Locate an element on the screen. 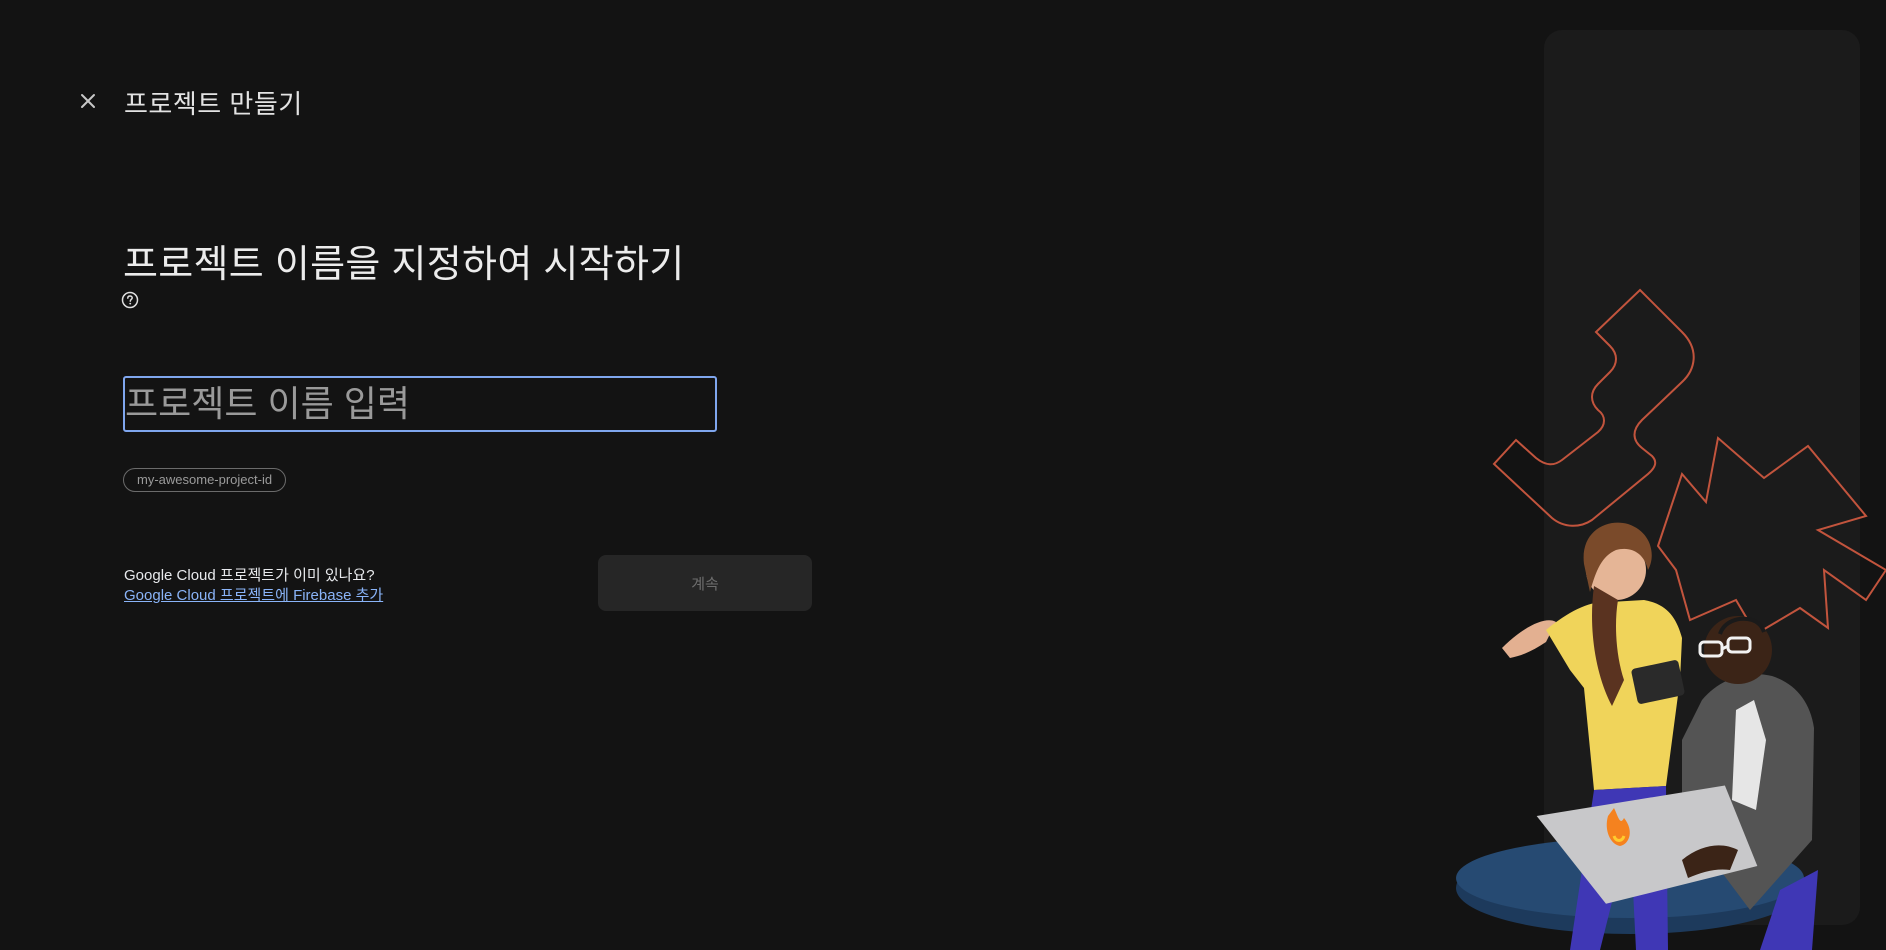 This screenshot has height=950, width=1886. page-title: 프로젝트 만들기 is located at coordinates (213, 104).